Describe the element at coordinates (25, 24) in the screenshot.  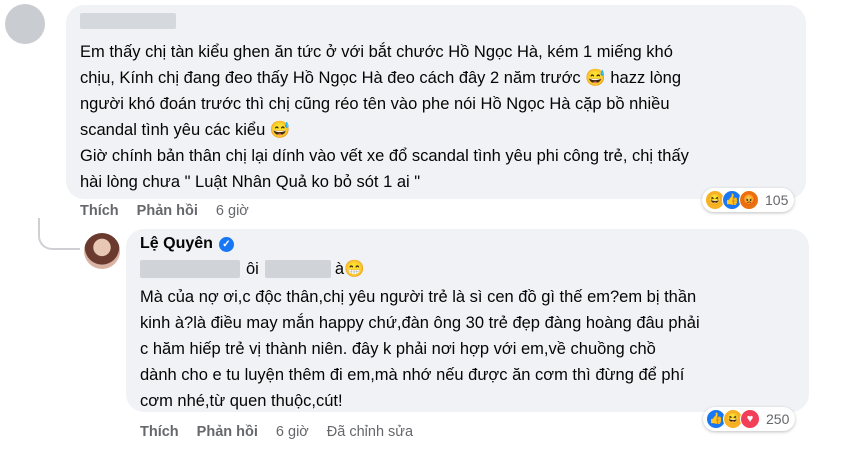
I see `commenter-avatar` at that location.